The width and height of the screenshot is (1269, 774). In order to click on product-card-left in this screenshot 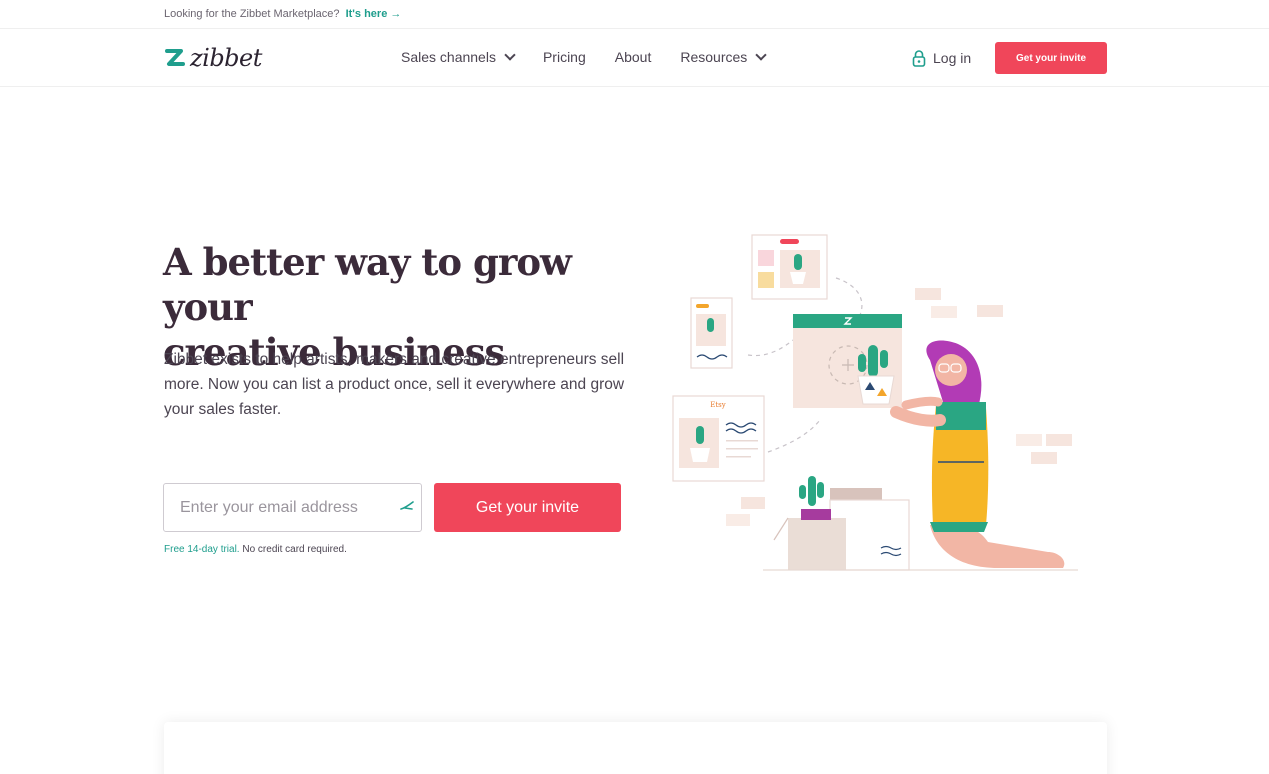, I will do `click(711, 333)`.